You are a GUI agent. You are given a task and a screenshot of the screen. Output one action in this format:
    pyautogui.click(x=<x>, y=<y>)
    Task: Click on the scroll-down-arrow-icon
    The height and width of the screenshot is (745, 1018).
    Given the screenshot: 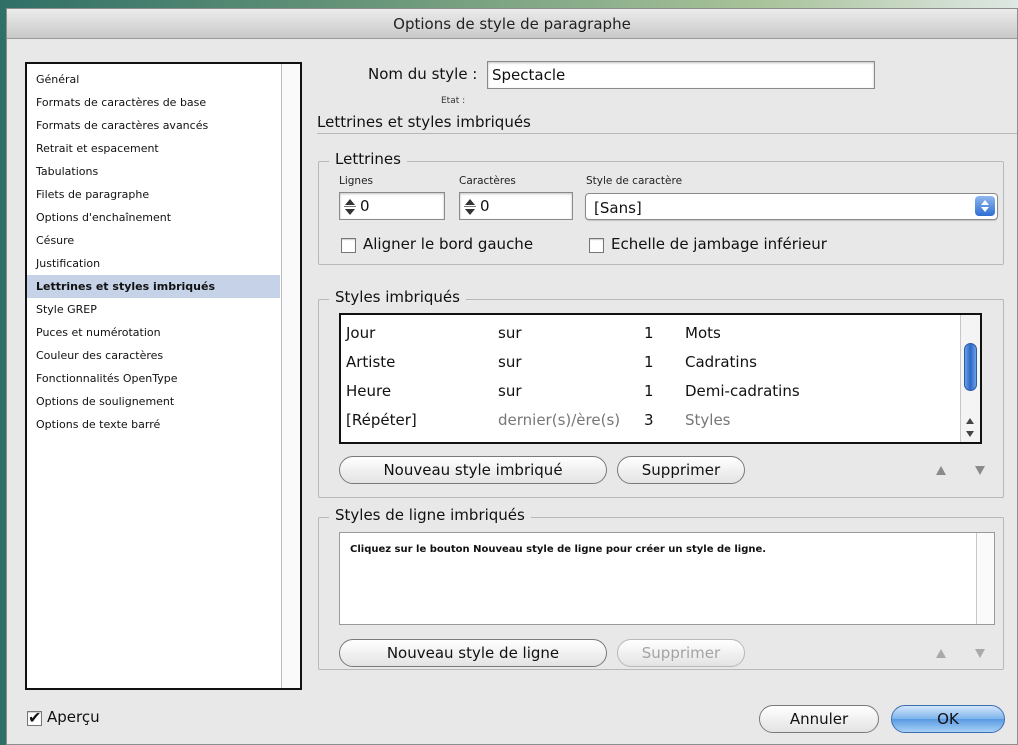 What is the action you would take?
    pyautogui.click(x=970, y=434)
    